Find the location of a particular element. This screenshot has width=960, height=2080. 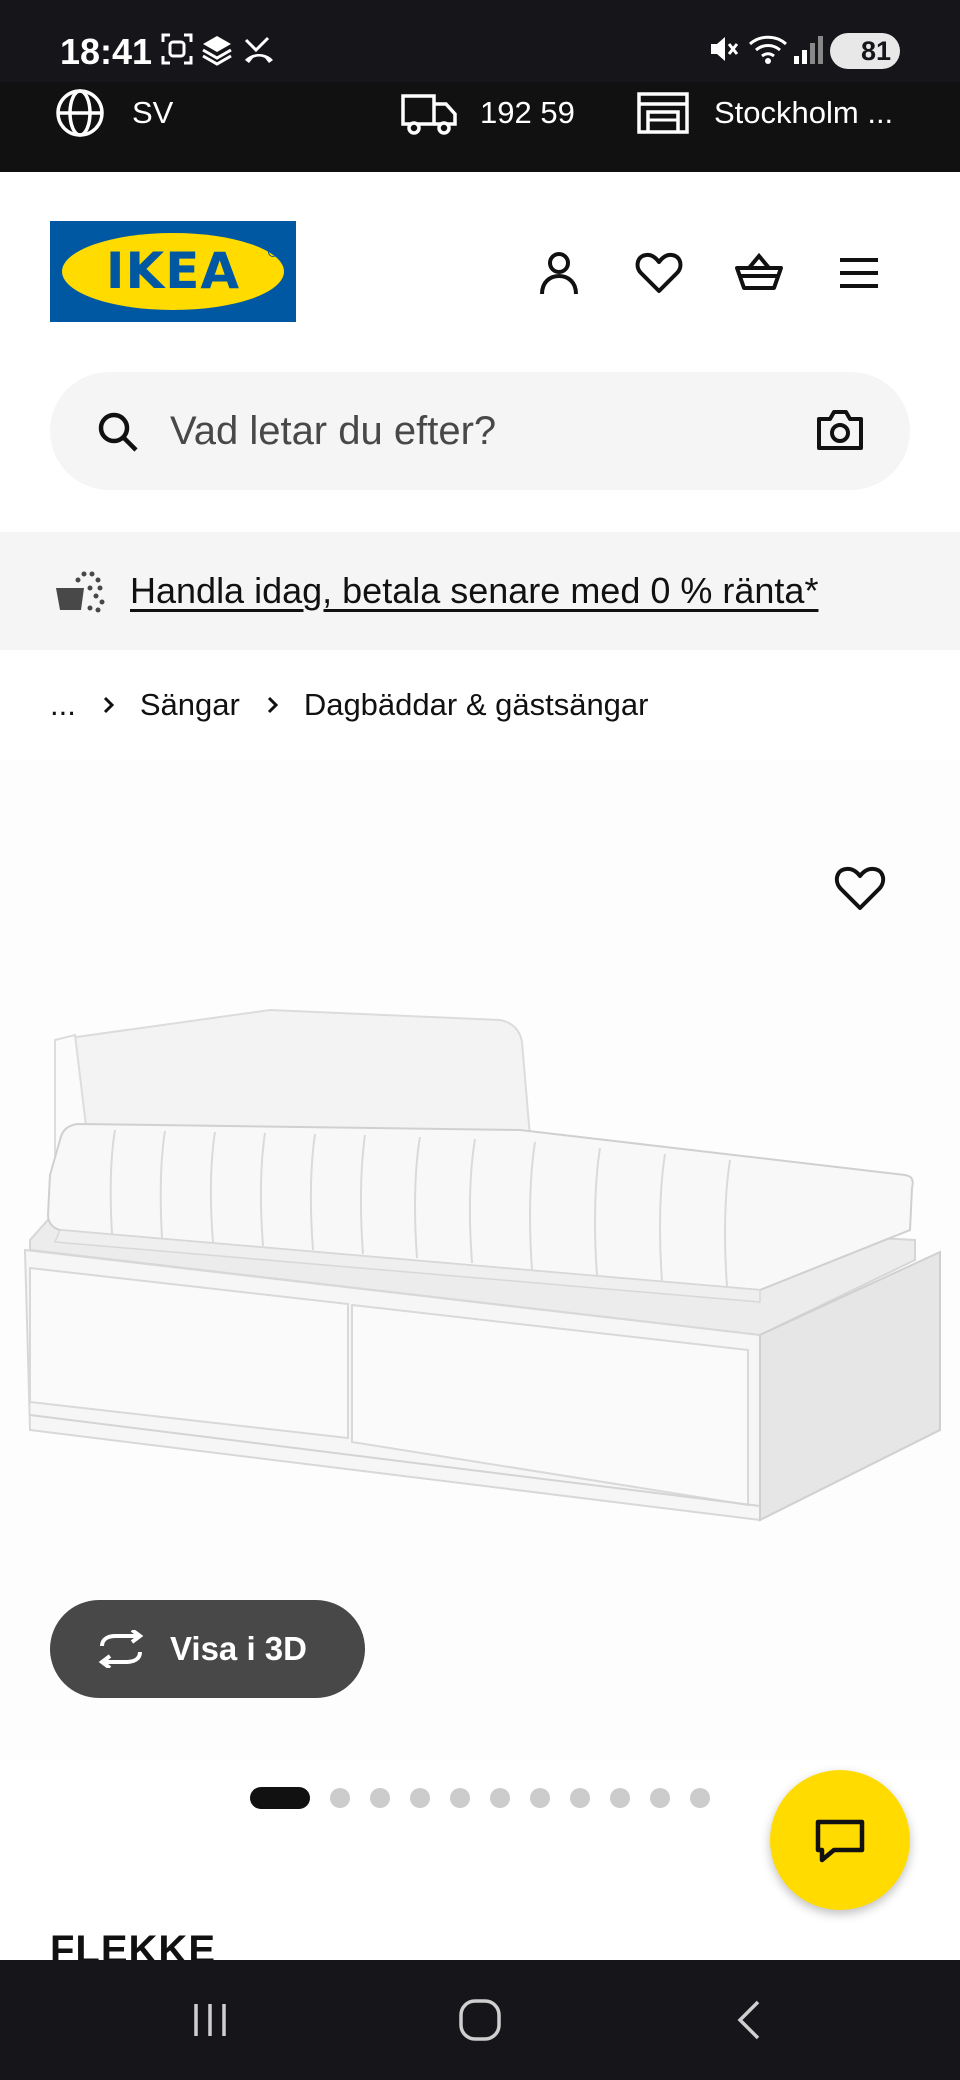

logo-text: IKEA is located at coordinates (173, 271).